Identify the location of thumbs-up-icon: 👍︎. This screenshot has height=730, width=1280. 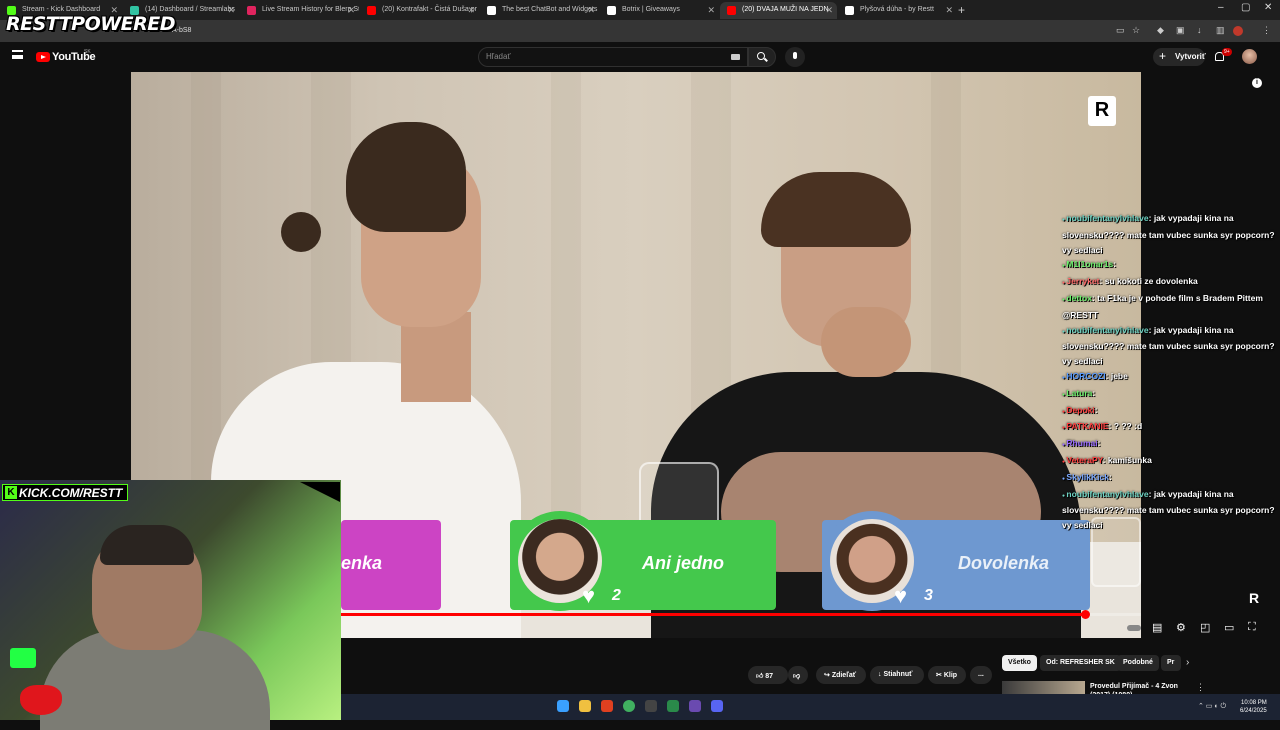
(761, 676).